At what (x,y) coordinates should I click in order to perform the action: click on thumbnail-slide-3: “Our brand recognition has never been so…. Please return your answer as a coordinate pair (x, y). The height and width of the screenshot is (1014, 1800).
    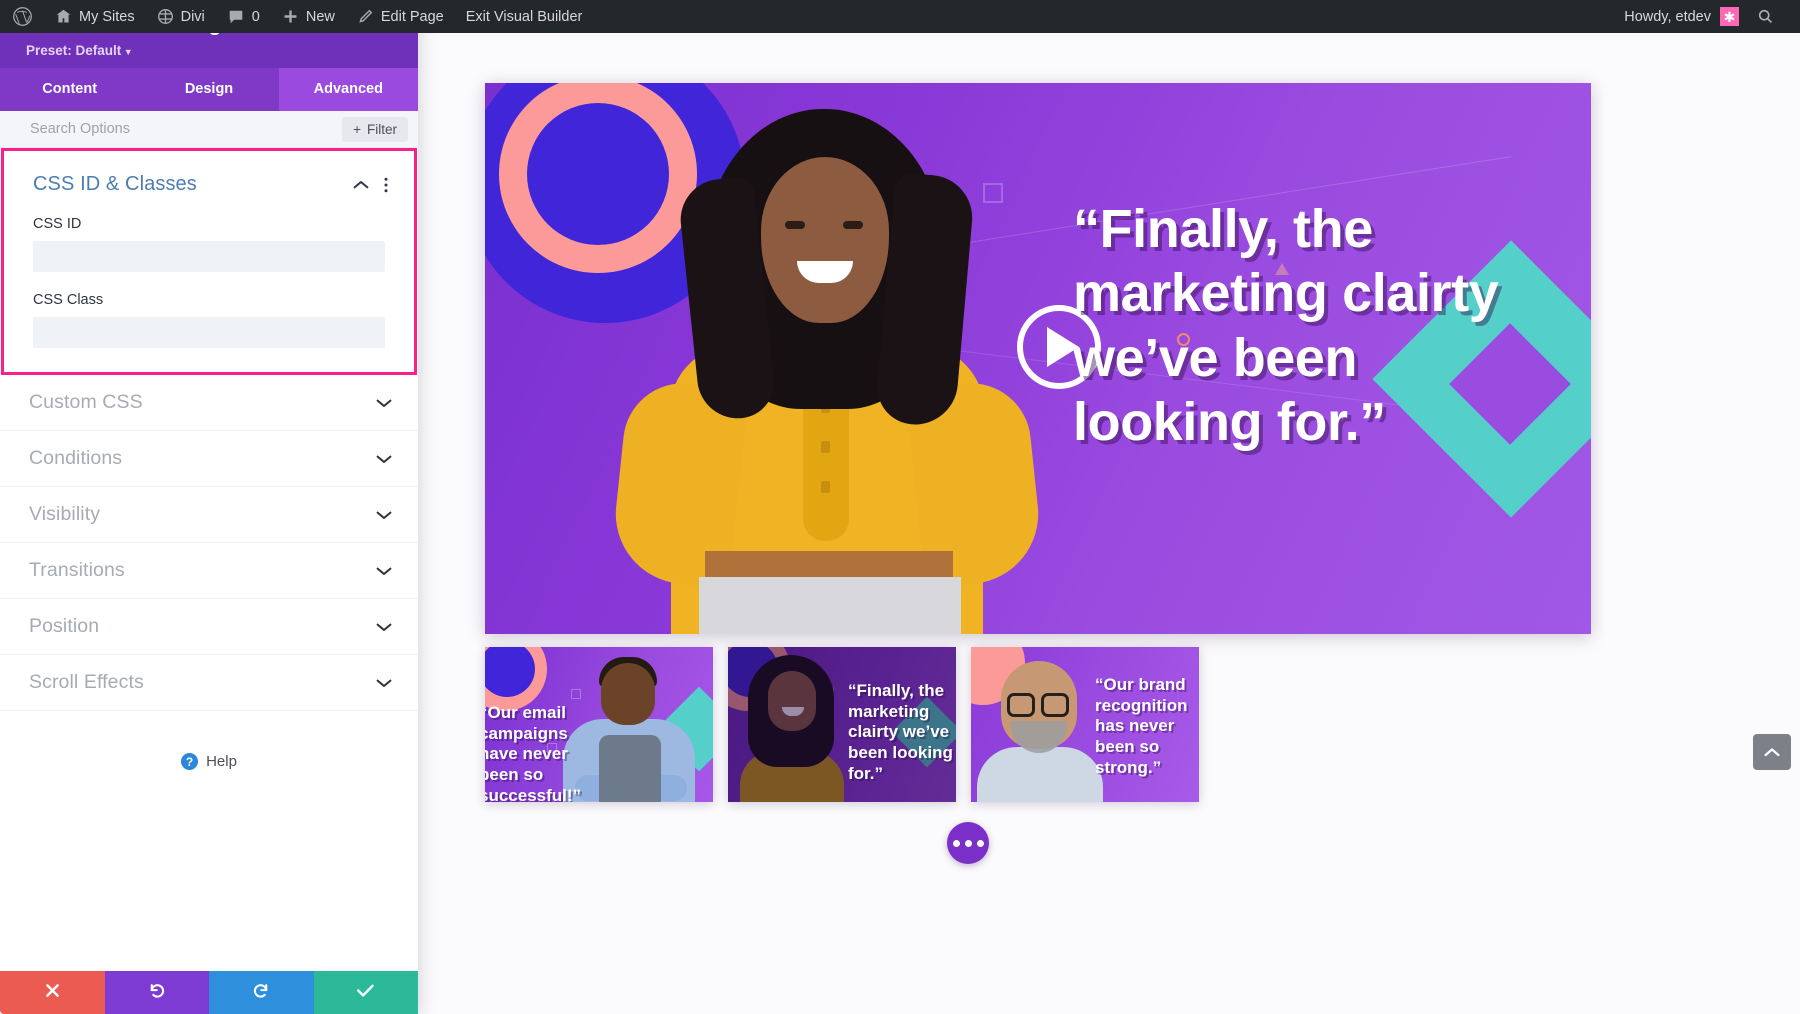
    Looking at the image, I should click on (1085, 724).